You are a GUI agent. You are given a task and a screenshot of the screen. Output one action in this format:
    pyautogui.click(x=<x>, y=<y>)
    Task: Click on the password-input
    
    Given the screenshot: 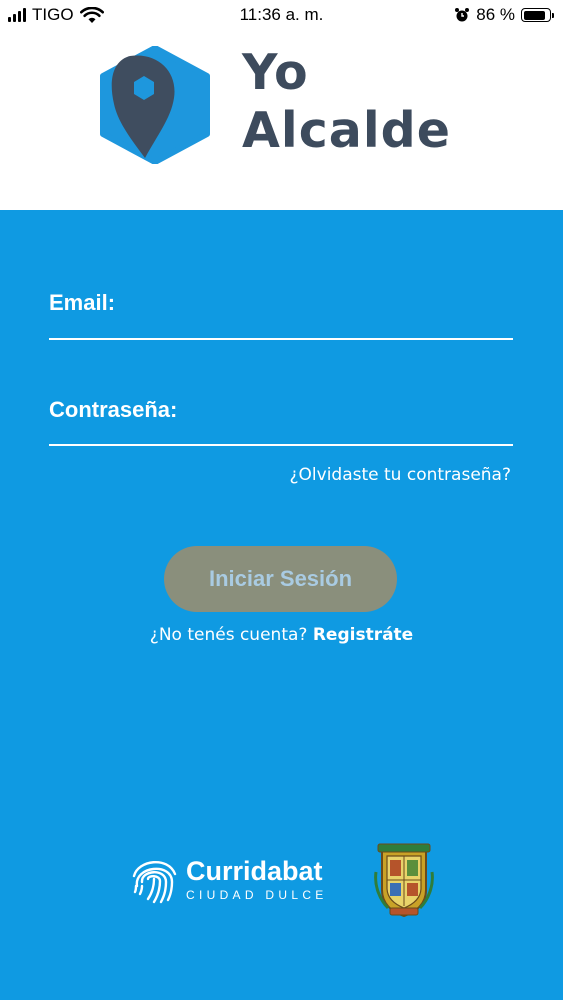 What is the action you would take?
    pyautogui.click(x=281, y=412)
    